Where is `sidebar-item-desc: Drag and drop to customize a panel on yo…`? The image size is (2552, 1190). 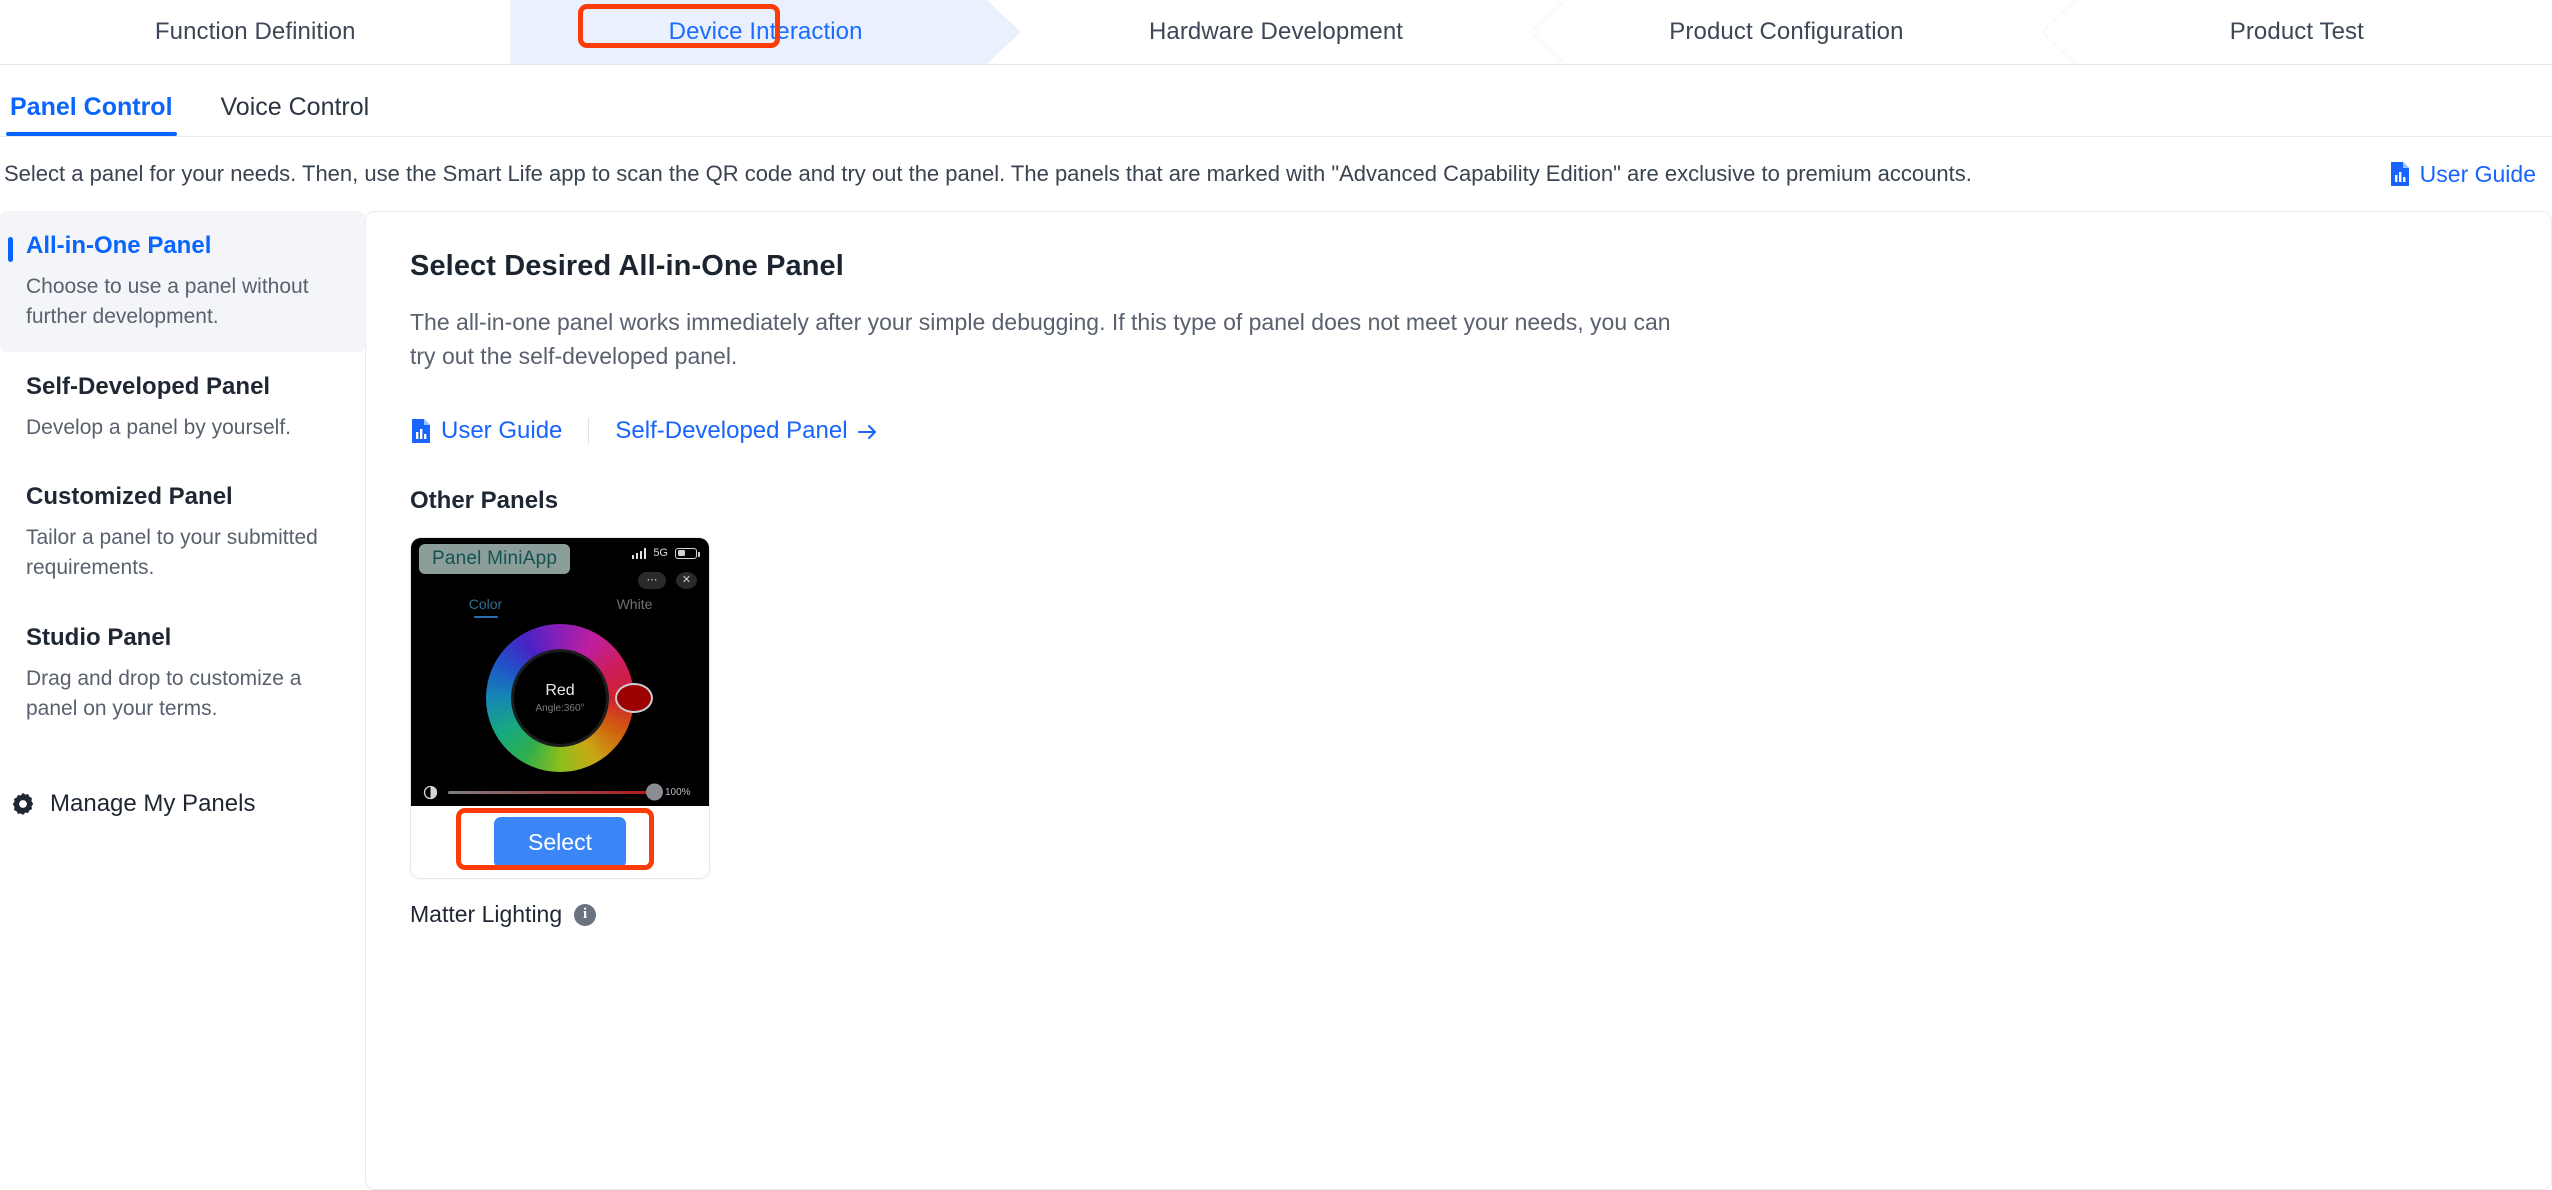
sidebar-item-desc: Drag and drop to customize a panel on yo… is located at coordinates (164, 693).